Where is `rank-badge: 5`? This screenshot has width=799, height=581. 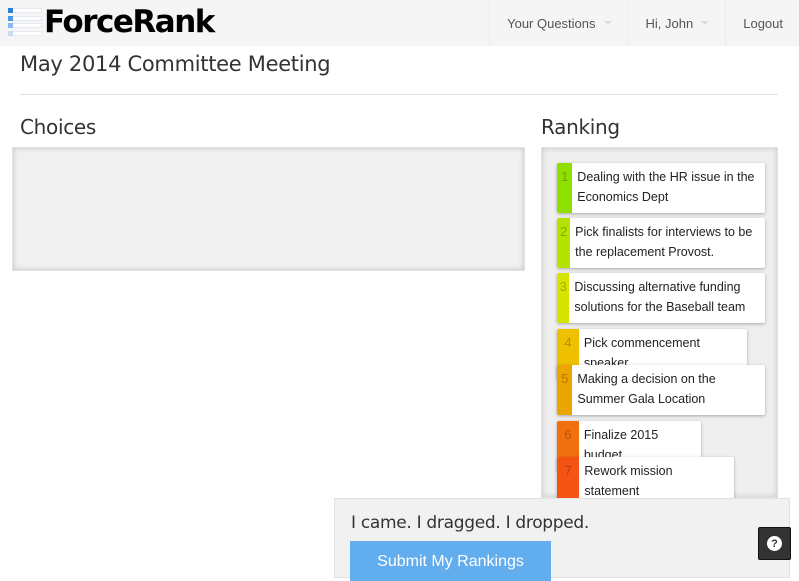
rank-badge: 5 is located at coordinates (565, 390).